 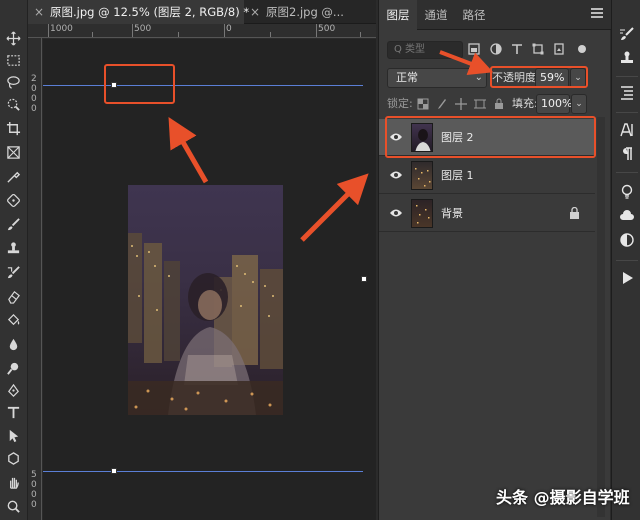 What do you see at coordinates (35, 279) in the screenshot?
I see `vertical-ruler: 2 0 0 0 5 0 0 0` at bounding box center [35, 279].